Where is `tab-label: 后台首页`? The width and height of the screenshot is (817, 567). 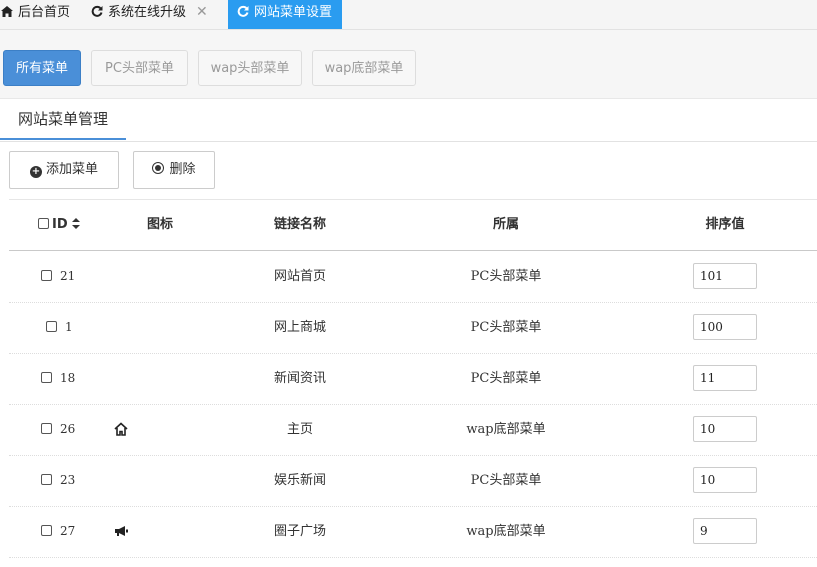
tab-label: 后台首页 is located at coordinates (44, 12).